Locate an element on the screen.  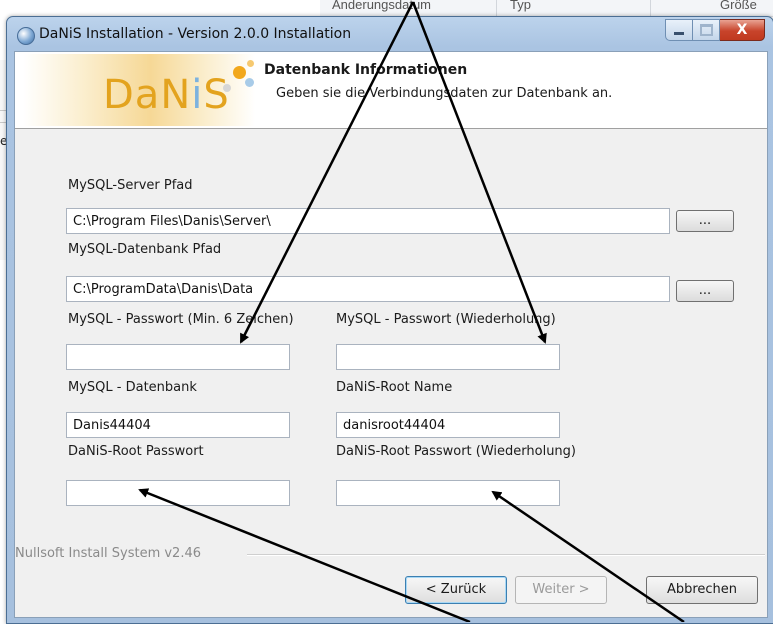
column-modified-date: Änderungsdatum is located at coordinates (381, 6).